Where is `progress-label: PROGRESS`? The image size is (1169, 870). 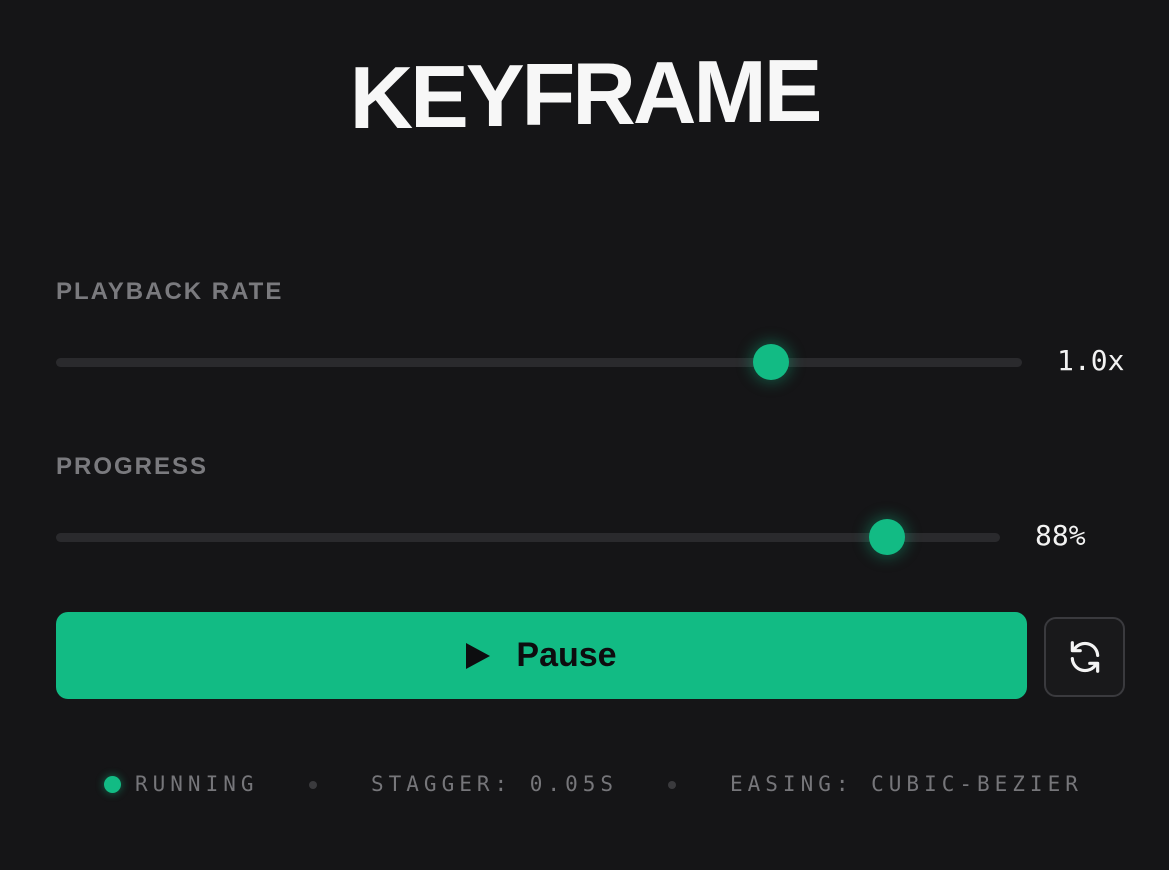 progress-label: PROGRESS is located at coordinates (132, 466).